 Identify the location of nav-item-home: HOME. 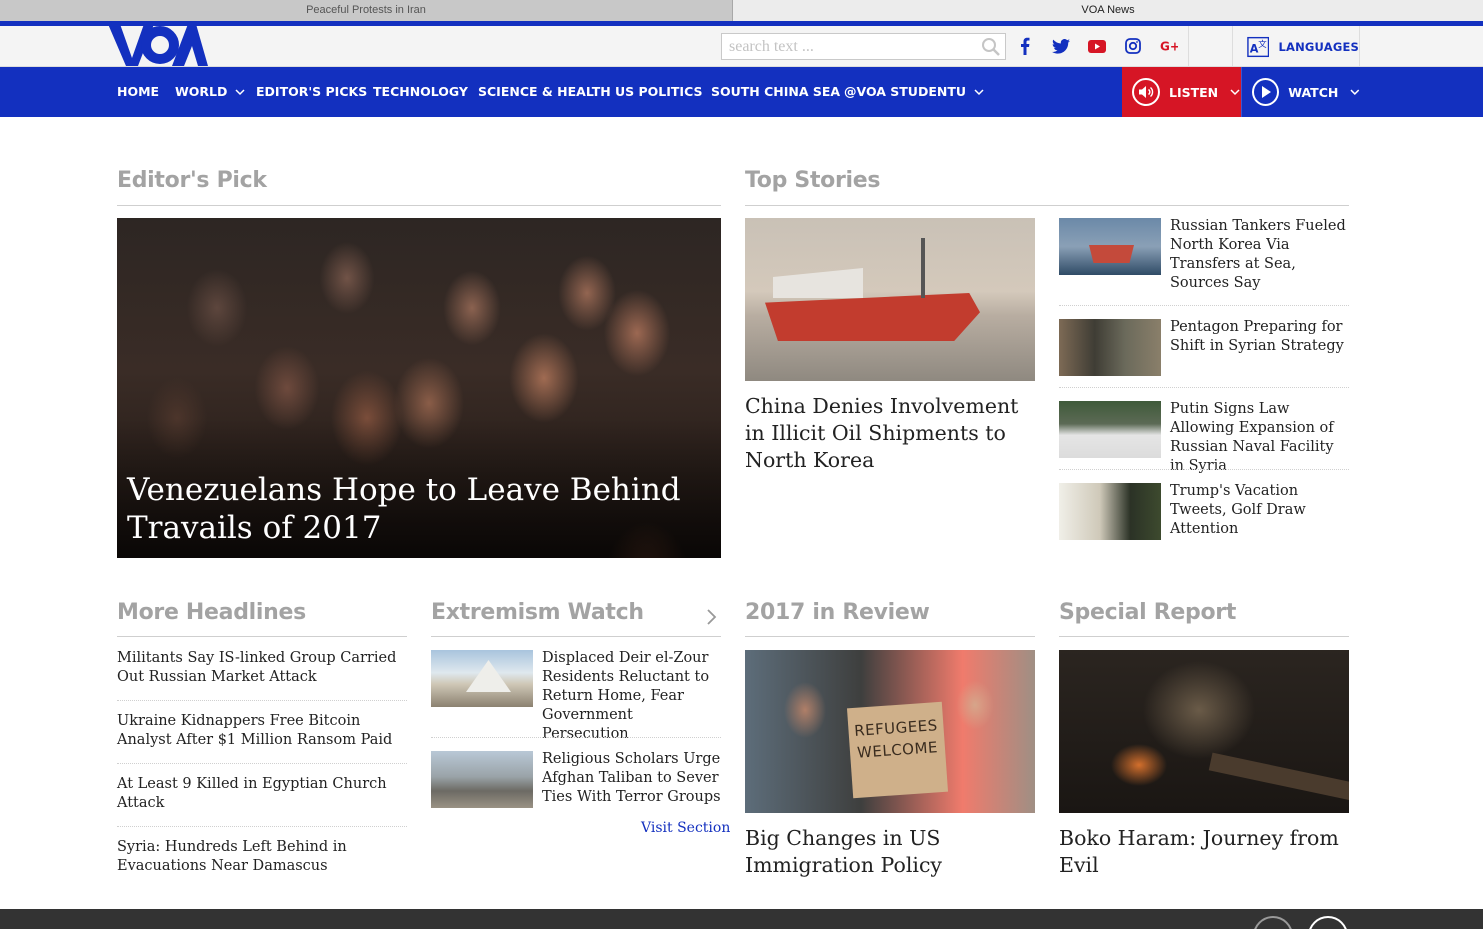
(138, 92).